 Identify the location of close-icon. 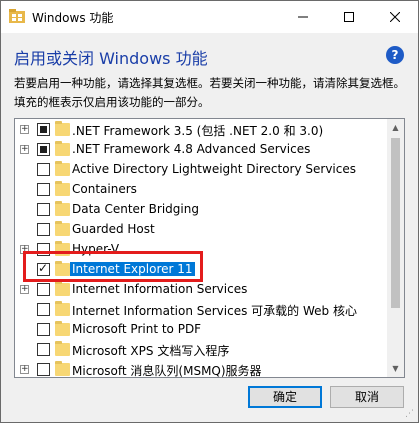
(395, 17).